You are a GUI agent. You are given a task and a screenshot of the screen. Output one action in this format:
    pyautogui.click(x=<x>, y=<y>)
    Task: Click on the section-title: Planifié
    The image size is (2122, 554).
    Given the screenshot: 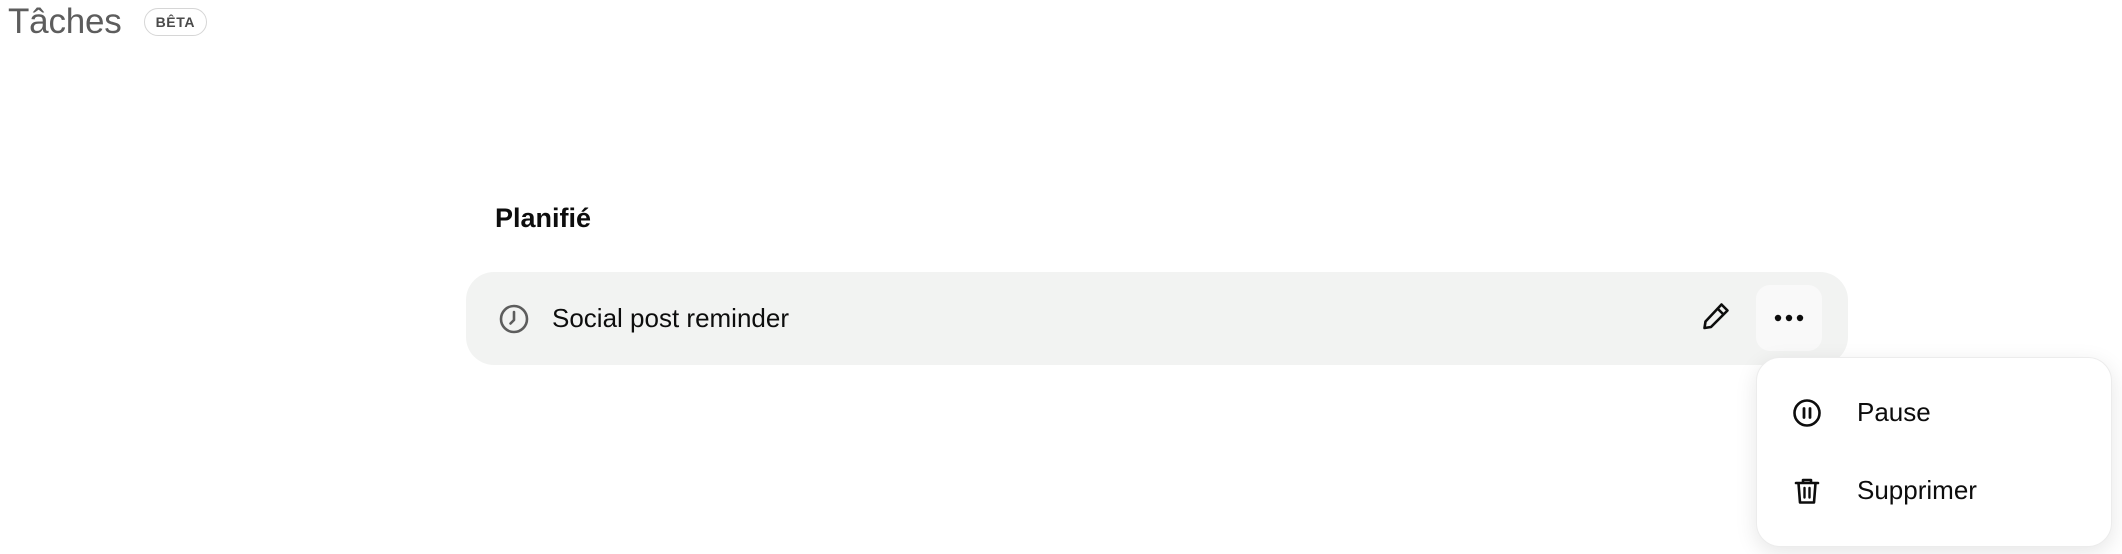 What is the action you would take?
    pyautogui.click(x=543, y=218)
    